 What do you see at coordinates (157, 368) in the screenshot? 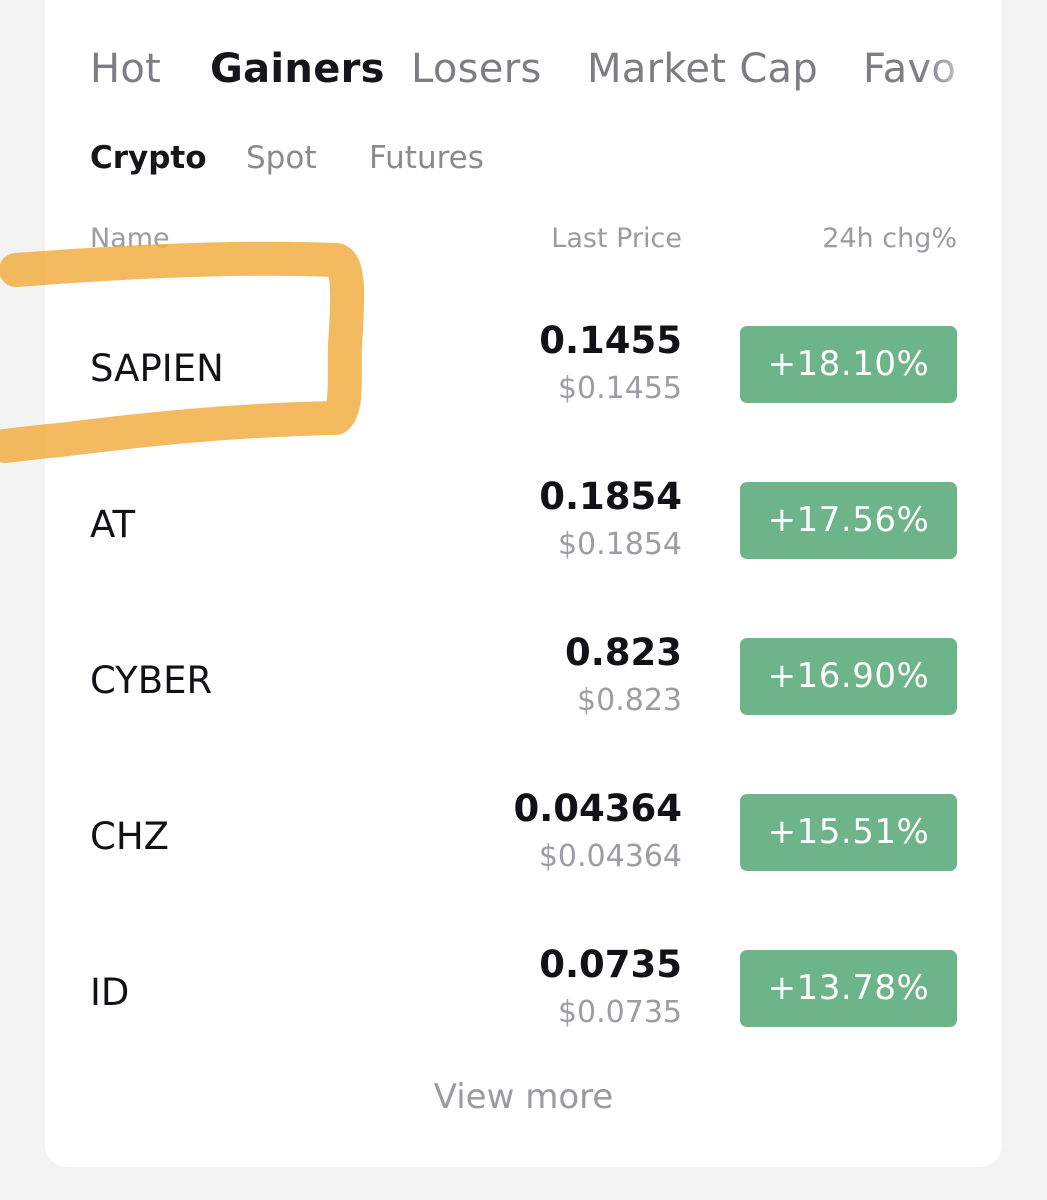
I see `row-symbol: SAPIEN` at bounding box center [157, 368].